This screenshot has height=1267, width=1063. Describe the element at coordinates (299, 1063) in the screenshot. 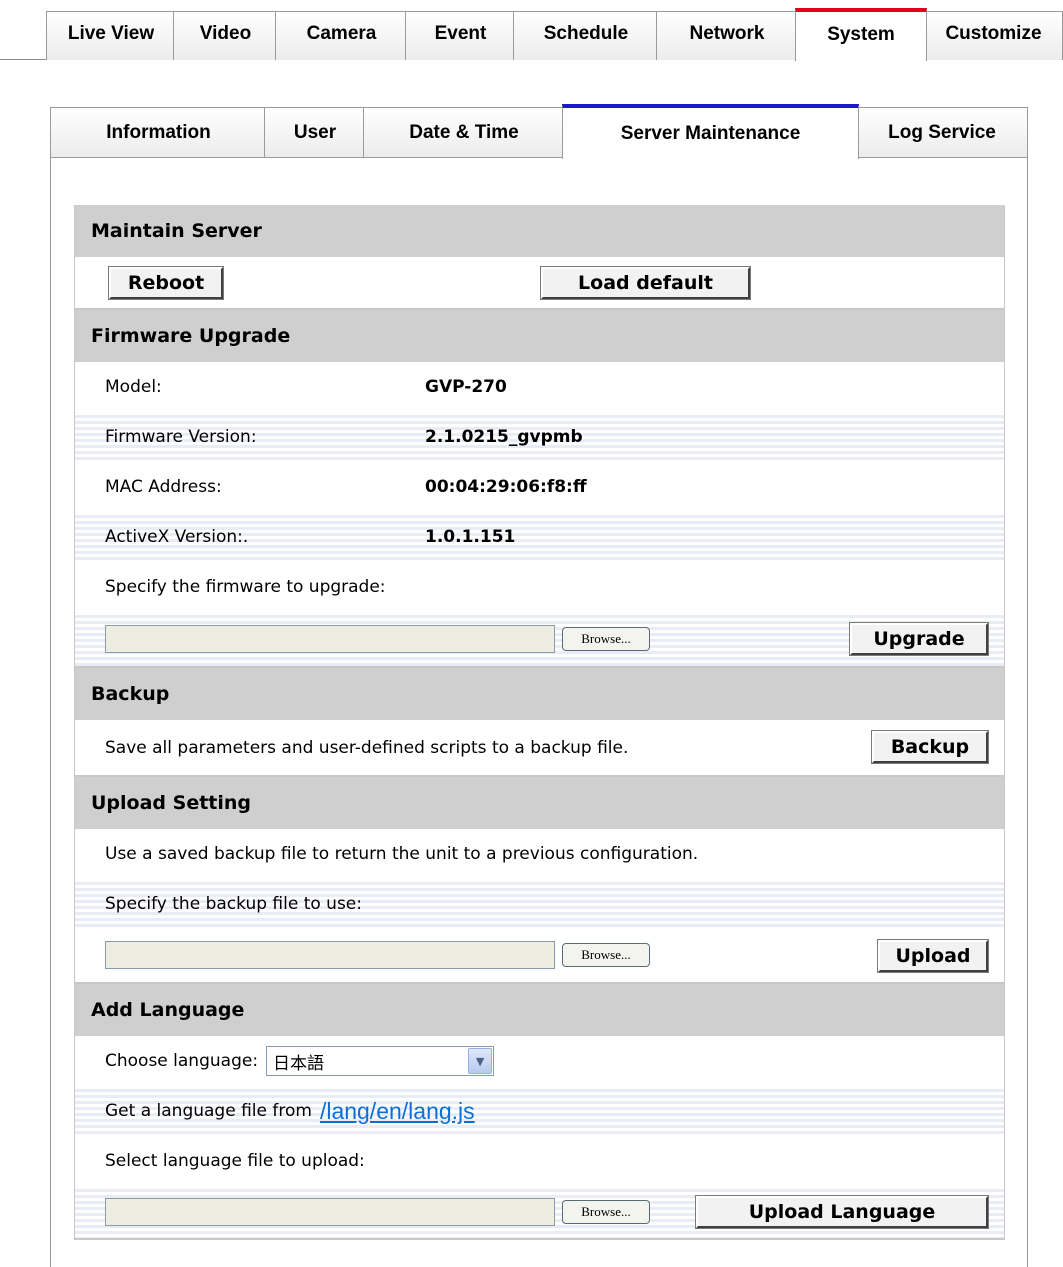

I see `selected-language: 日本語` at that location.